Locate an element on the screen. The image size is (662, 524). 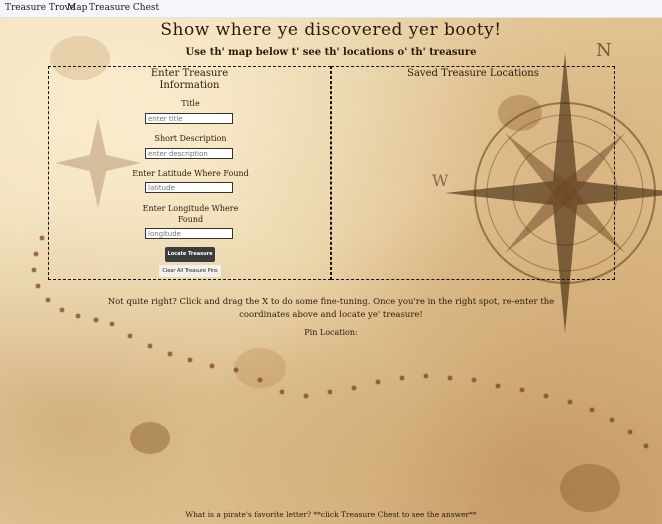
description-label: Short Description is located at coordinates (190, 138).